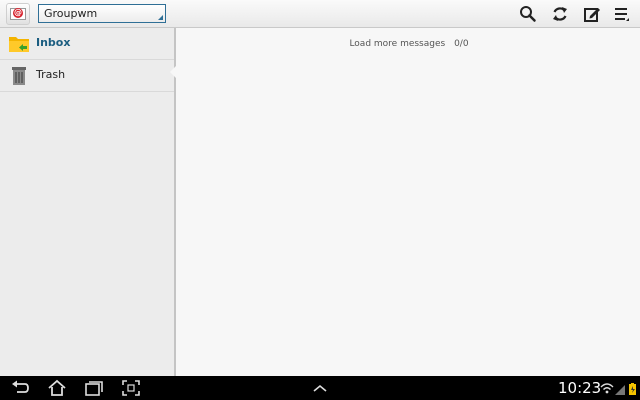 Image resolution: width=640 pixels, height=400 pixels. What do you see at coordinates (19, 44) in the screenshot?
I see `inbox-folder-icon` at bounding box center [19, 44].